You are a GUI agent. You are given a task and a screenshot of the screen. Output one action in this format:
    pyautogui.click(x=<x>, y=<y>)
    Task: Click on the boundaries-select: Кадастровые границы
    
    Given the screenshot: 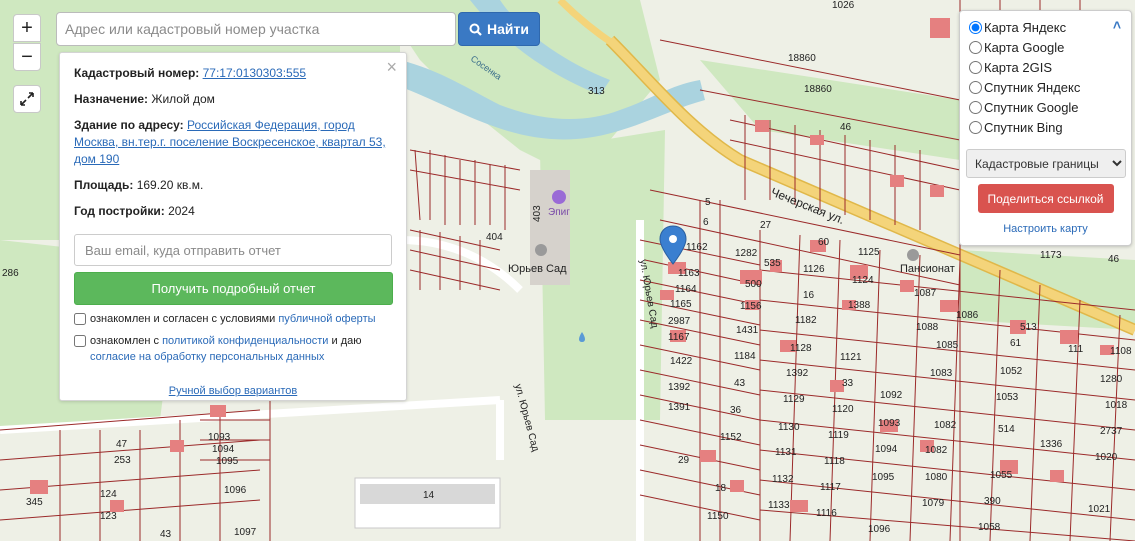 What is the action you would take?
    pyautogui.click(x=1046, y=163)
    